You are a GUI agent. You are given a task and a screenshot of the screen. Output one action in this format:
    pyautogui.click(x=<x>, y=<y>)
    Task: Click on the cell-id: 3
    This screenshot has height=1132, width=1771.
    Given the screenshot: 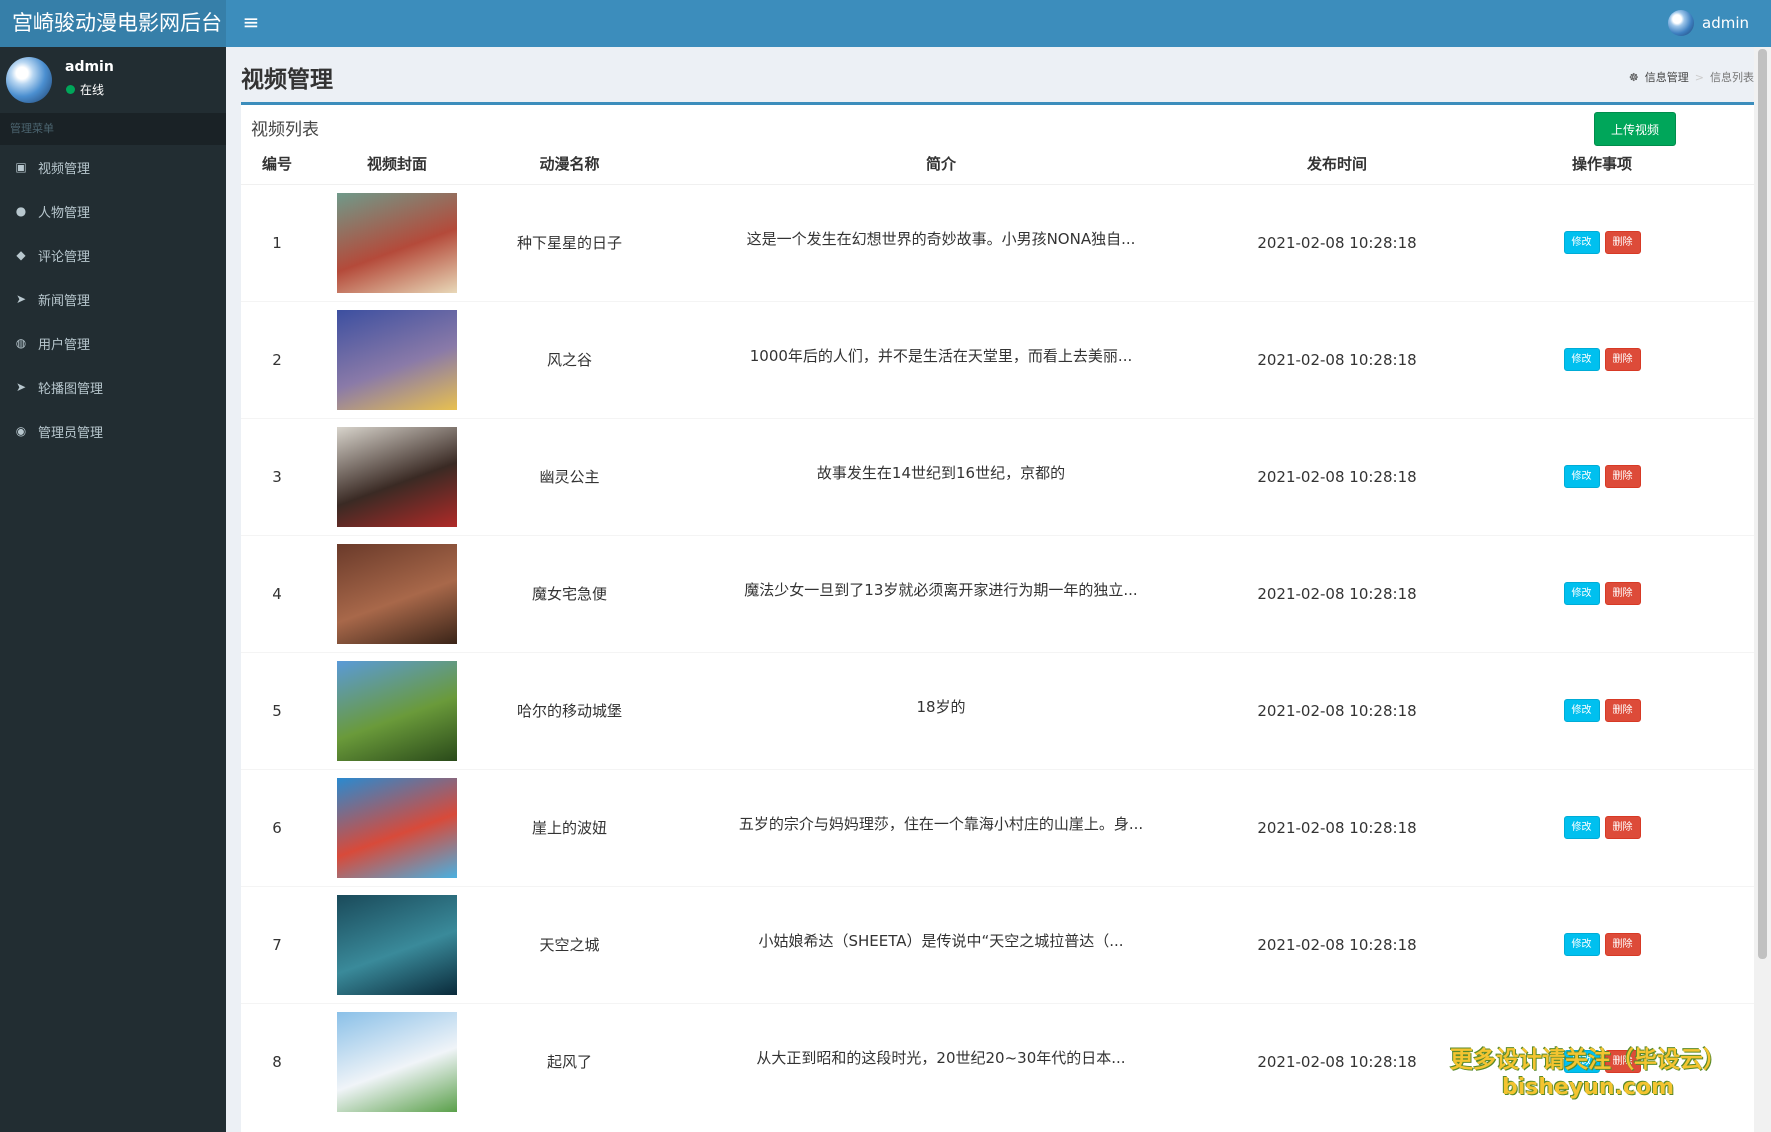 What is the action you would take?
    pyautogui.click(x=277, y=476)
    